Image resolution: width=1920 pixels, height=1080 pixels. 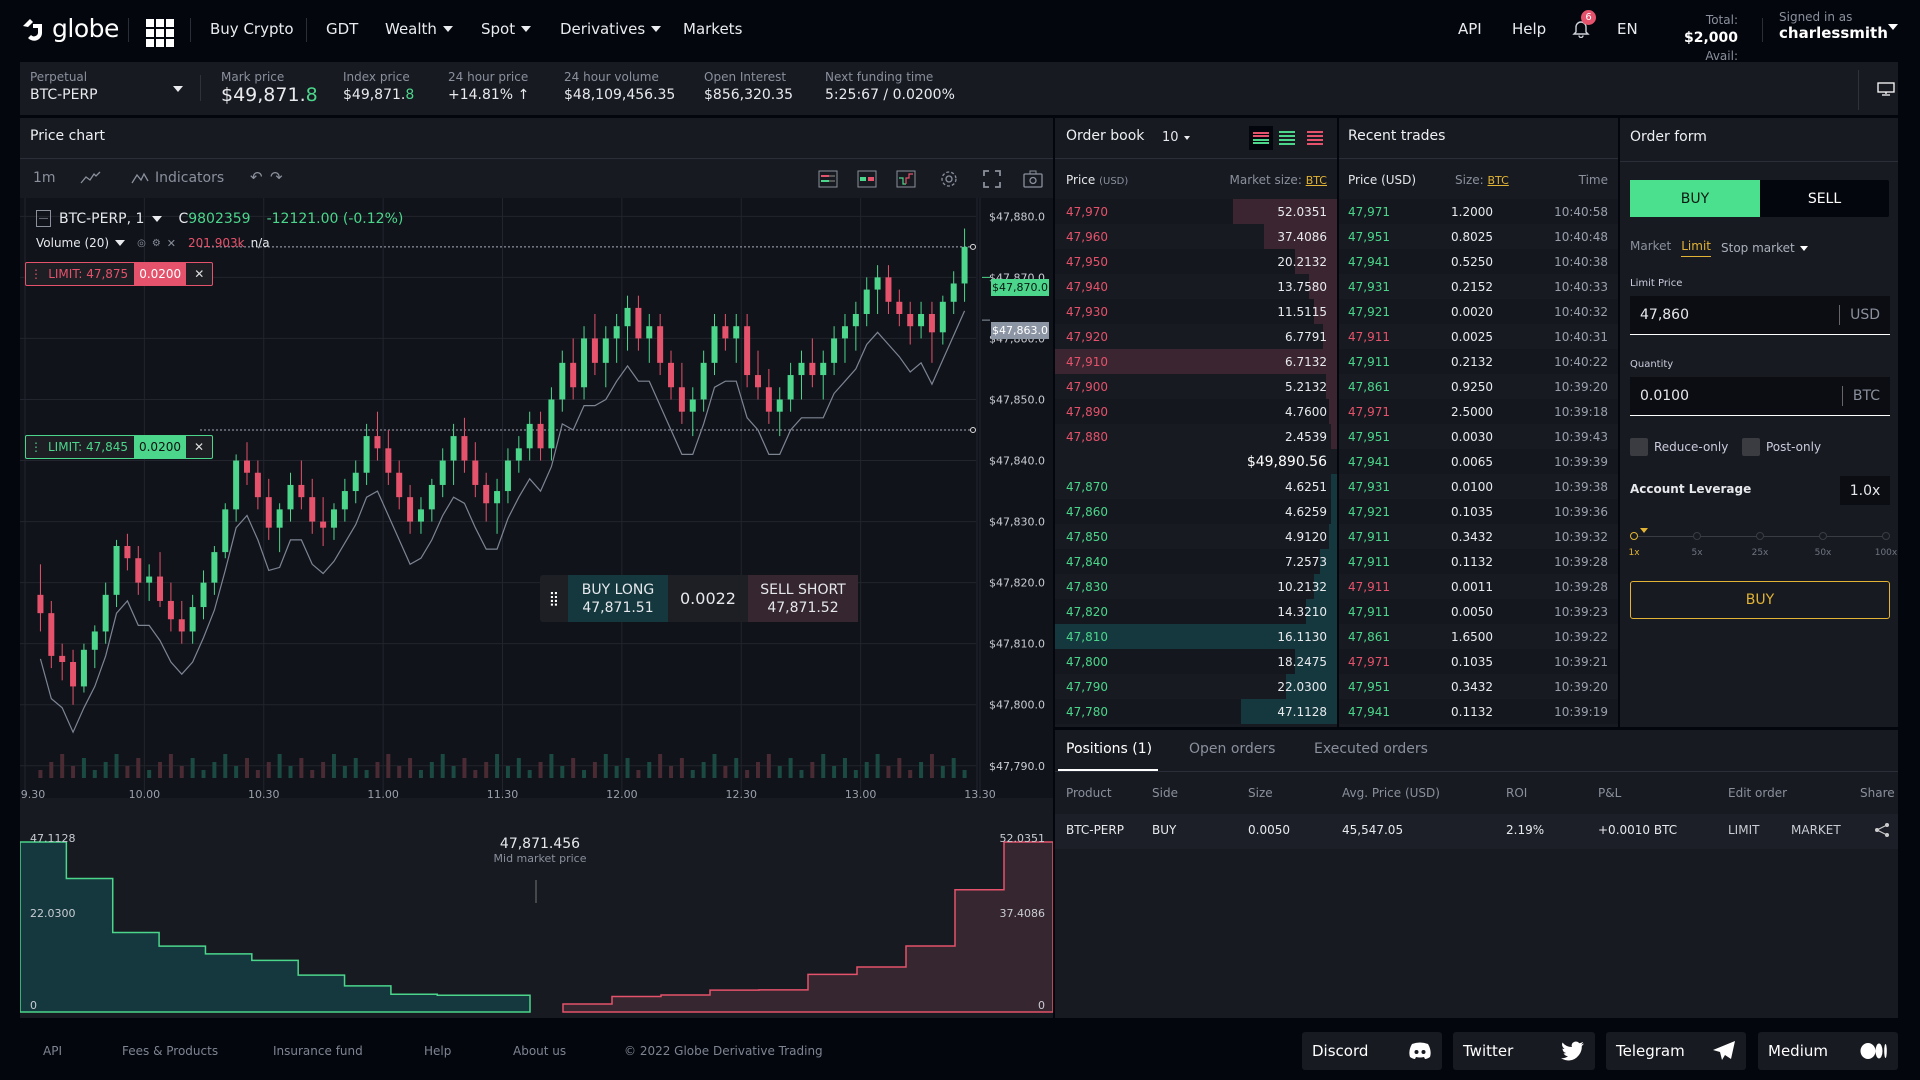 What do you see at coordinates (618, 598) in the screenshot?
I see `buy-long-button: BUY LONG 47,871.51` at bounding box center [618, 598].